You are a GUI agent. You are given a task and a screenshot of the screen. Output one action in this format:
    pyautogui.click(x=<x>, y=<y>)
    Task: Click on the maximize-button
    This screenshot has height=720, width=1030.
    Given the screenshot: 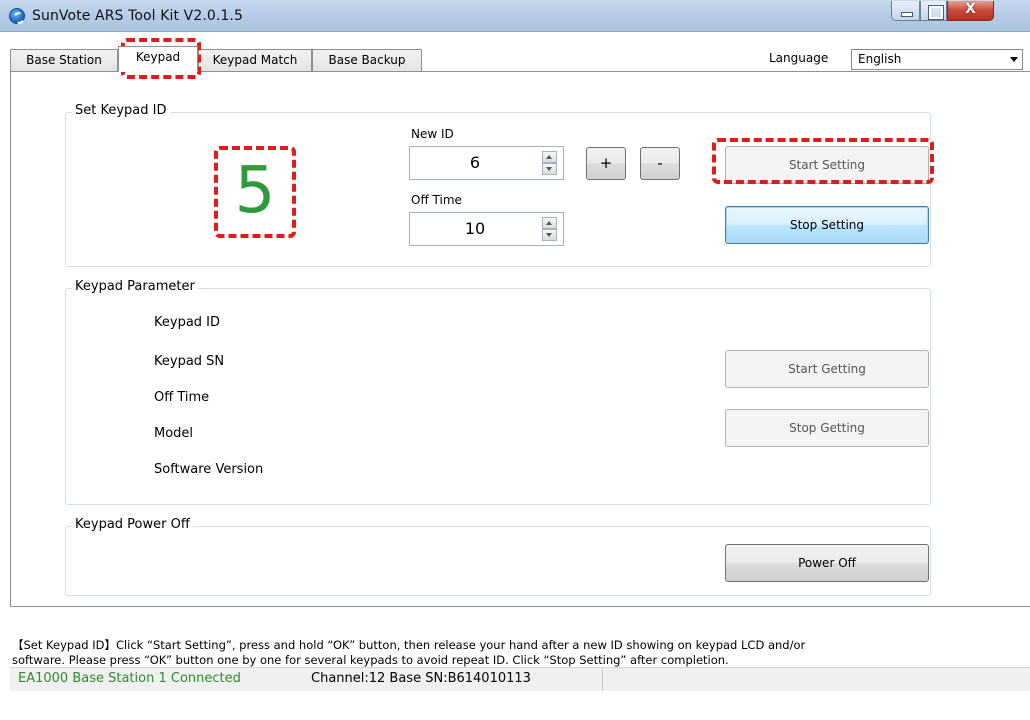 What is the action you would take?
    pyautogui.click(x=933, y=11)
    